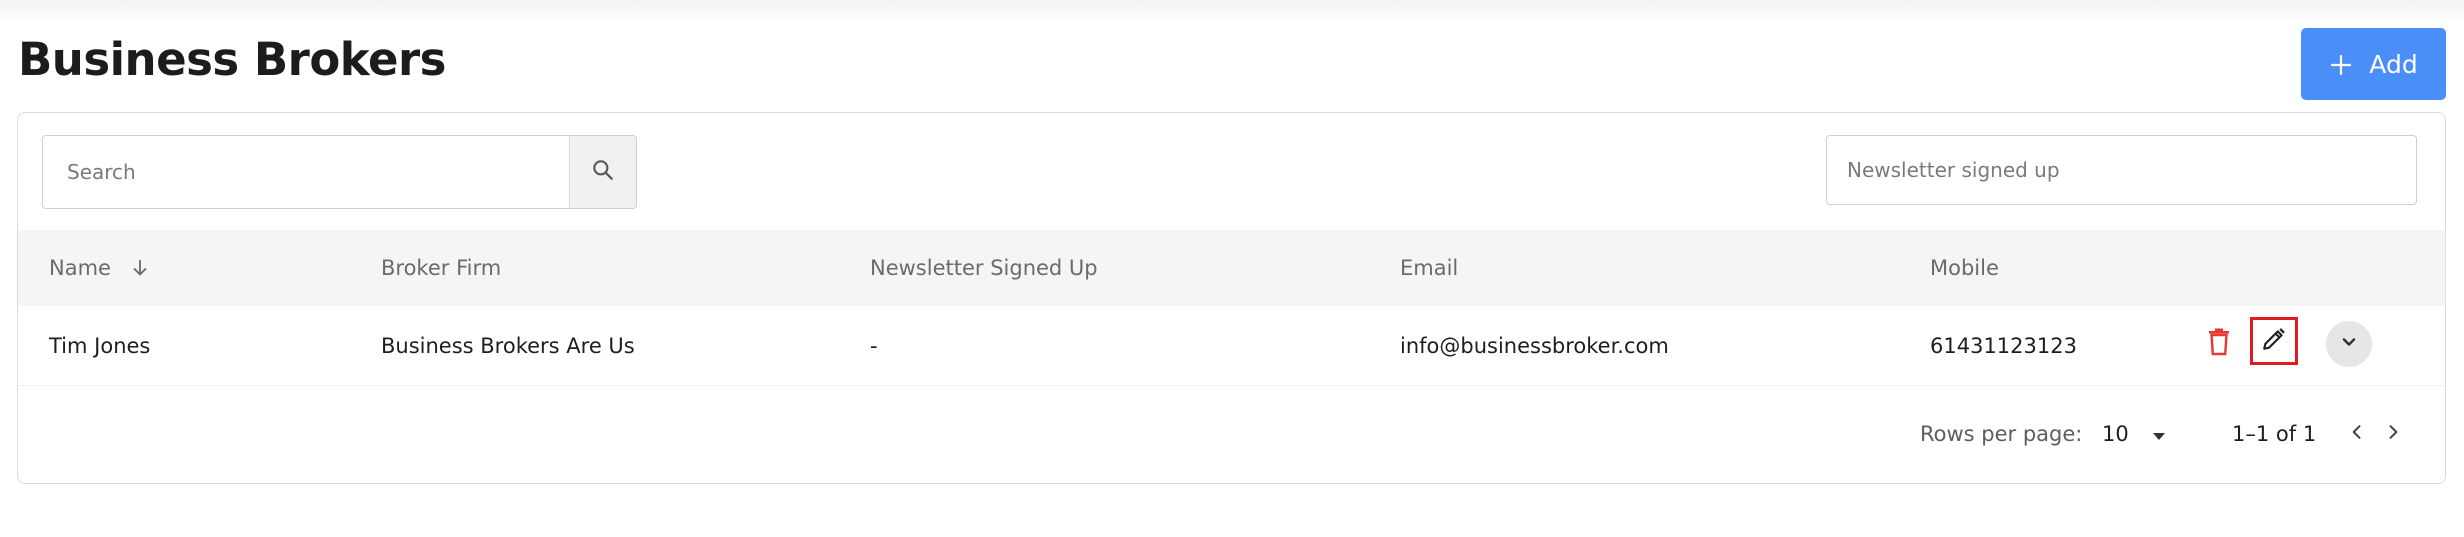  Describe the element at coordinates (2001, 434) in the screenshot. I see `rows-per-page-label: Rows per page:` at that location.